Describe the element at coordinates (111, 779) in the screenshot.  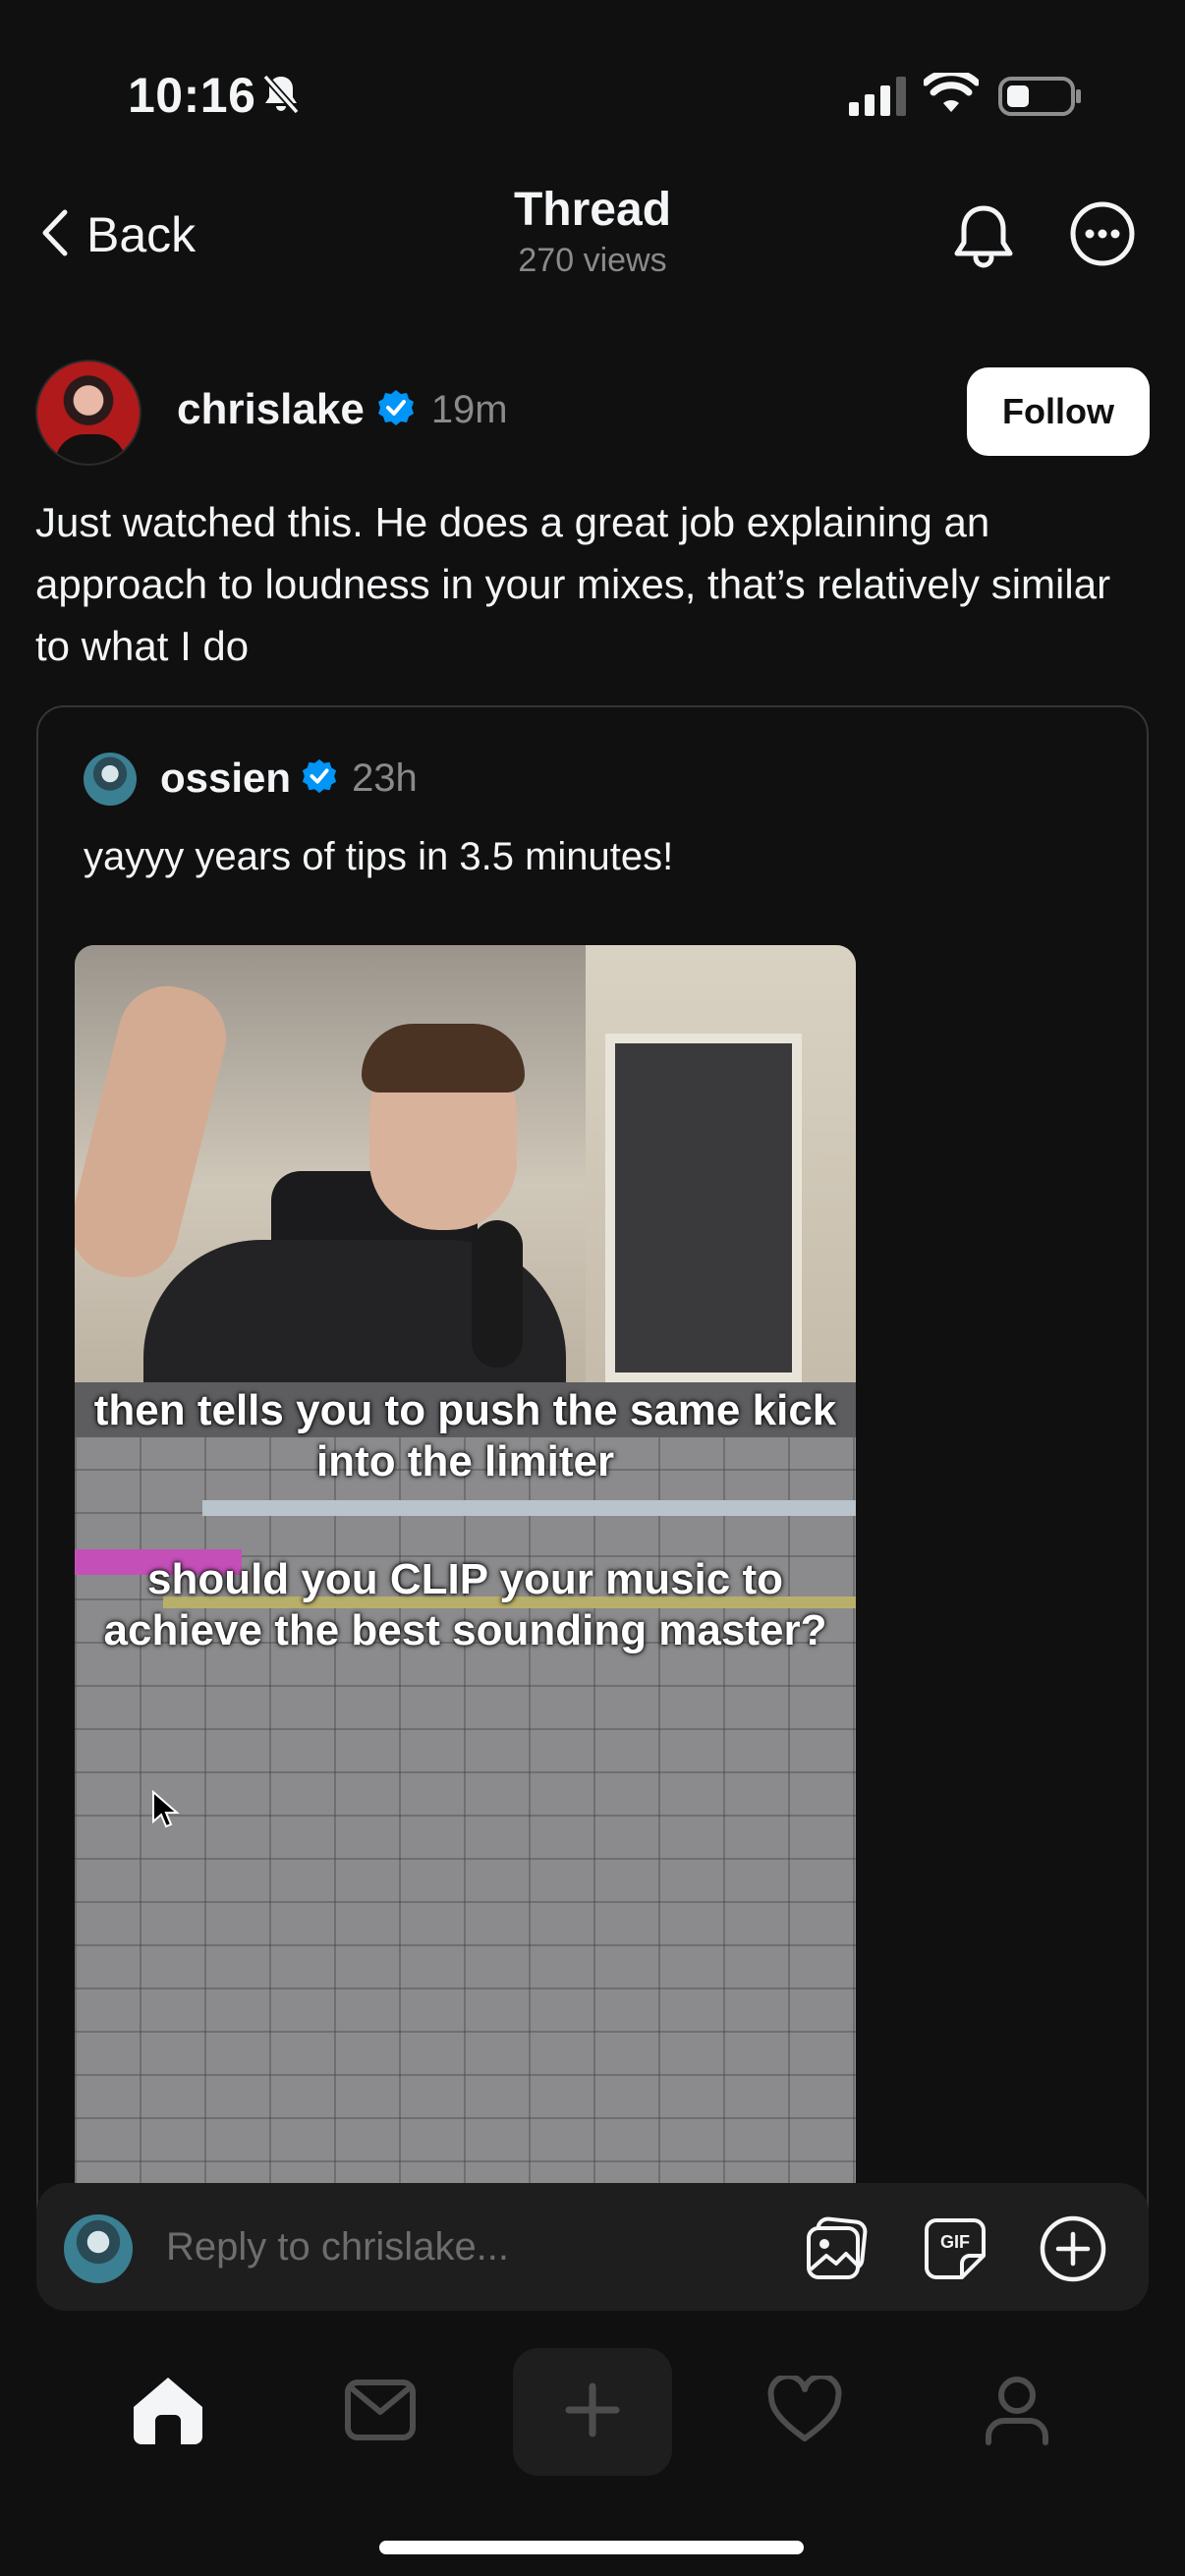
I see `quoted-avatar` at that location.